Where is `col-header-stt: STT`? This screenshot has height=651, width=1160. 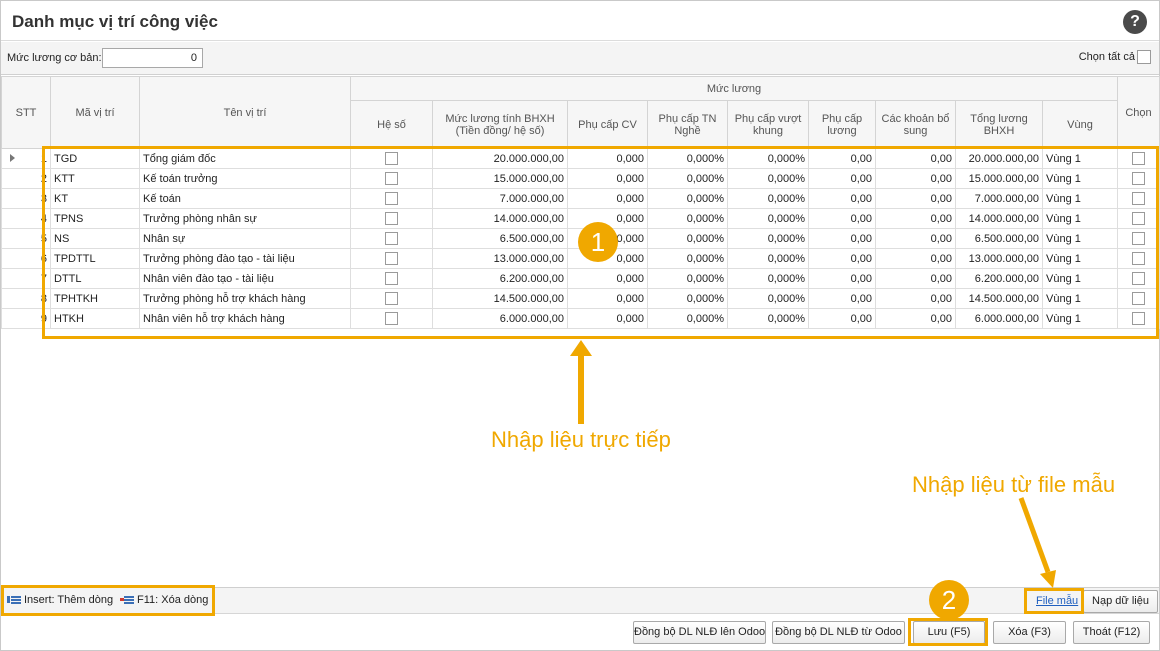
col-header-stt: STT is located at coordinates (26, 112).